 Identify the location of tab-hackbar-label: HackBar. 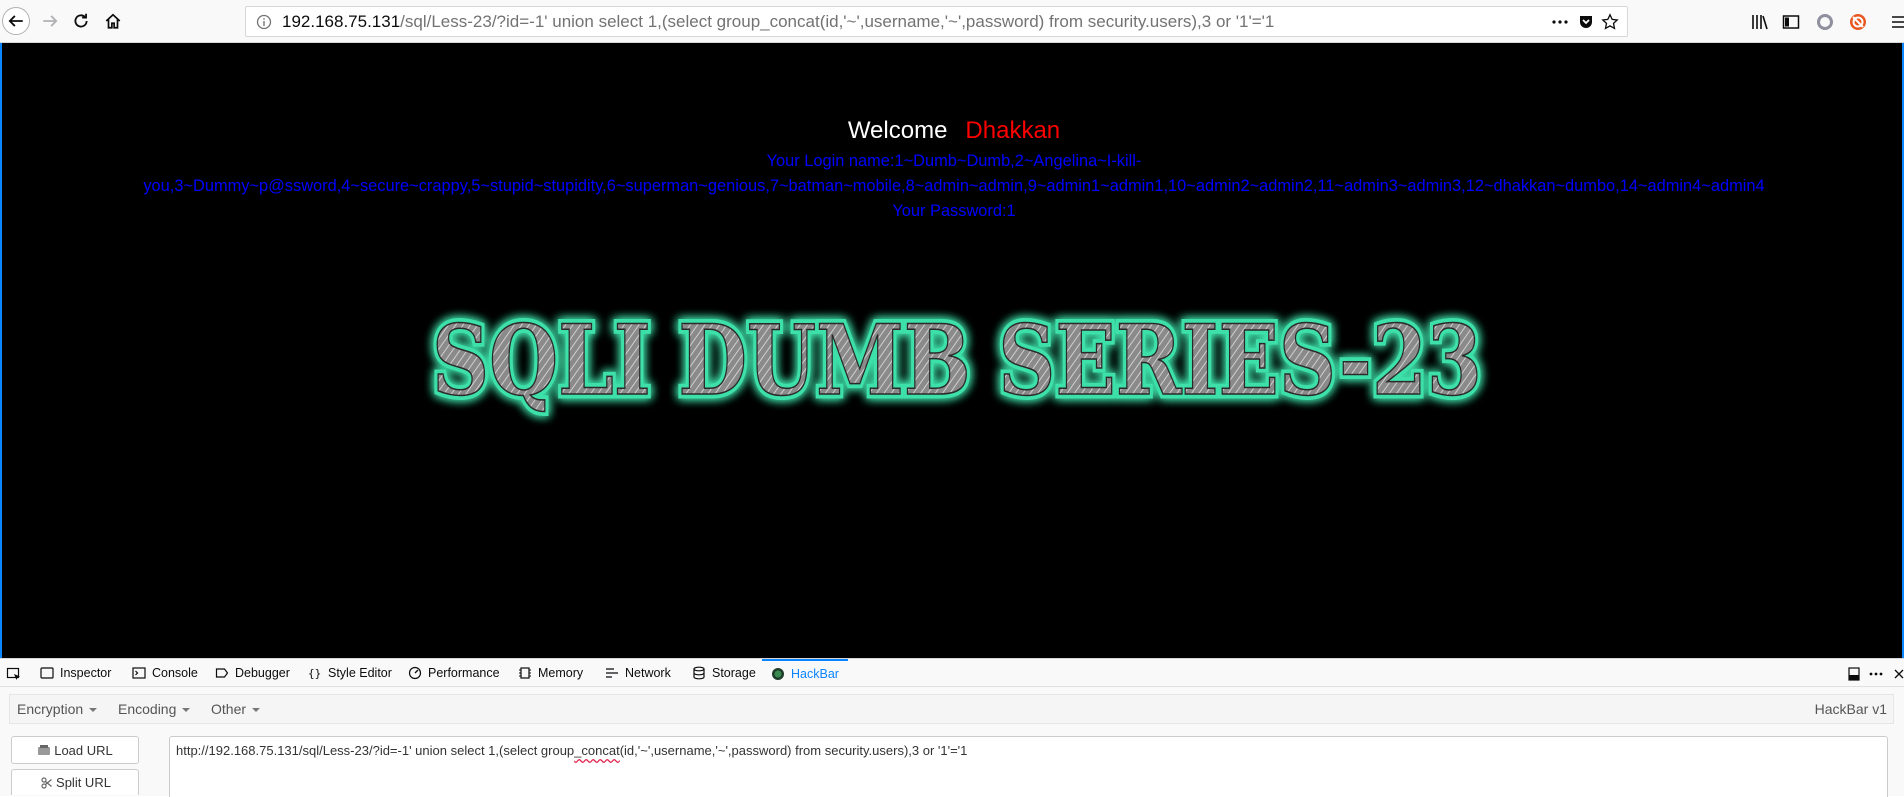
(815, 674).